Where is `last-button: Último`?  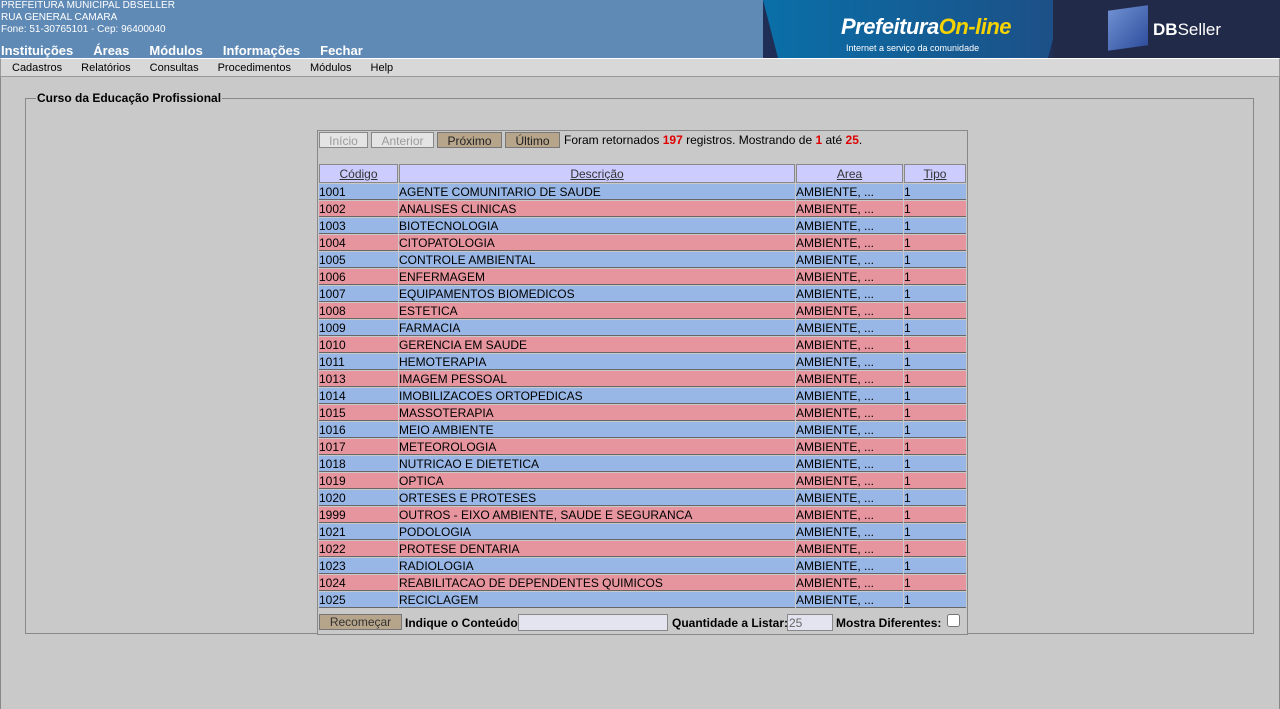 last-button: Último is located at coordinates (532, 140).